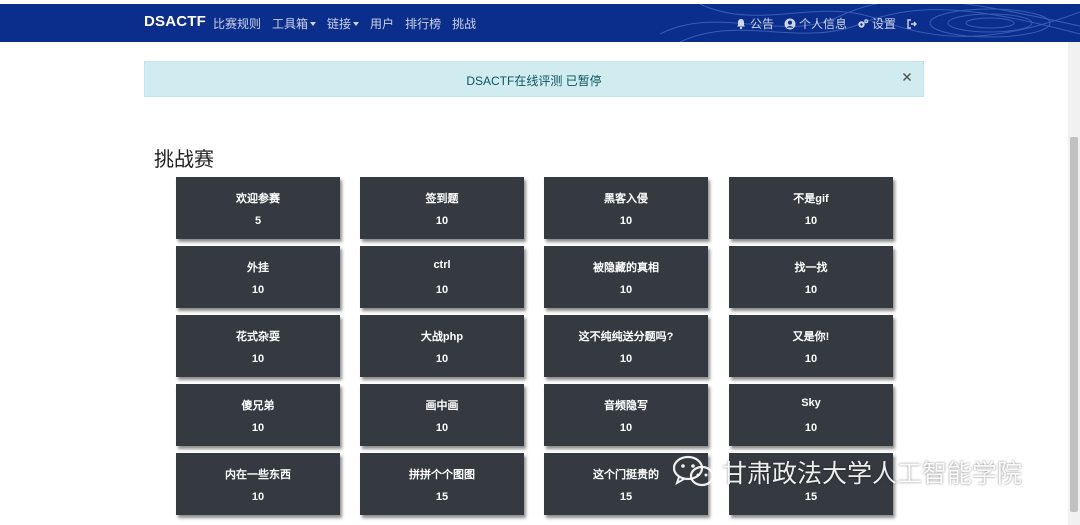  I want to click on challenge-name: ctrl, so click(442, 265).